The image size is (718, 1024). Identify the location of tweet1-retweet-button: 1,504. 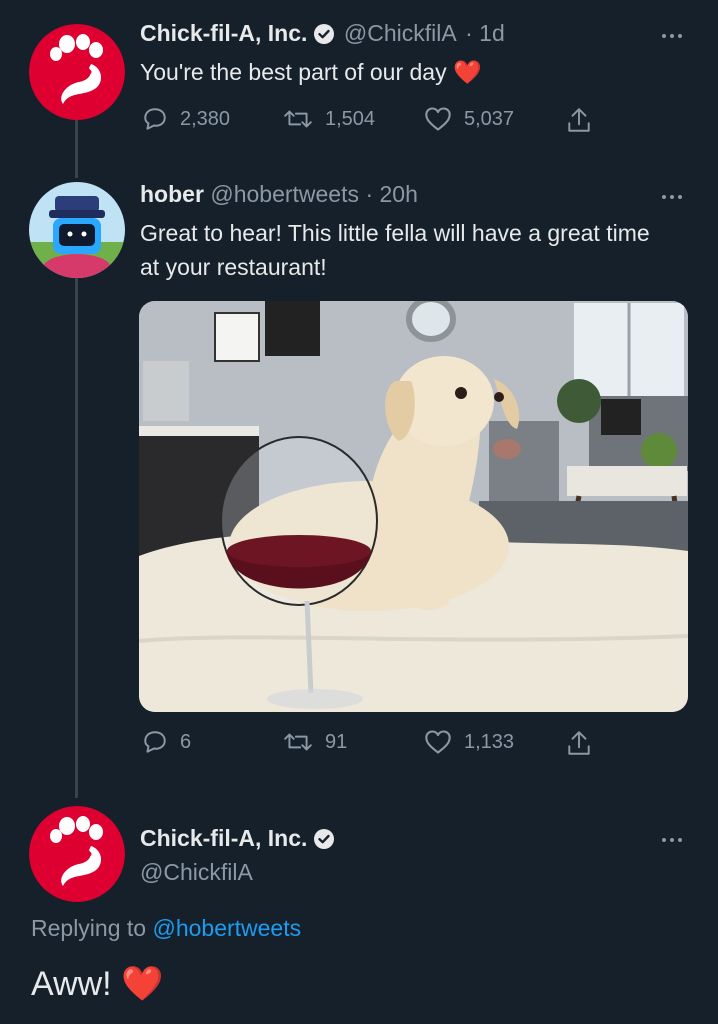
(329, 119).